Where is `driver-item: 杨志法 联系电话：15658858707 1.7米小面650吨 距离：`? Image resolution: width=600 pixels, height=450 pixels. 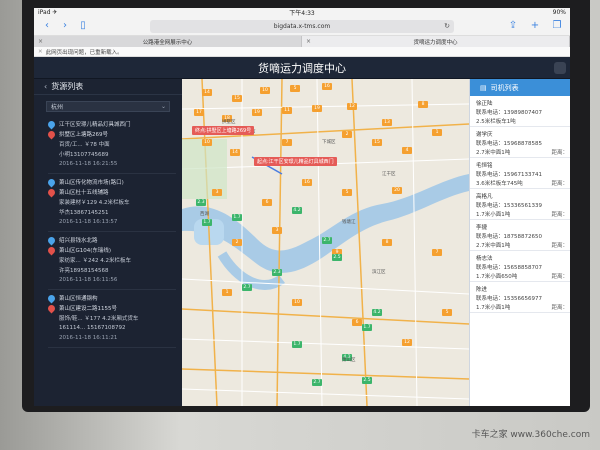 driver-item: 杨志法 联系电话：15658858707 1.7米小面650吨 距离： is located at coordinates (520, 266).